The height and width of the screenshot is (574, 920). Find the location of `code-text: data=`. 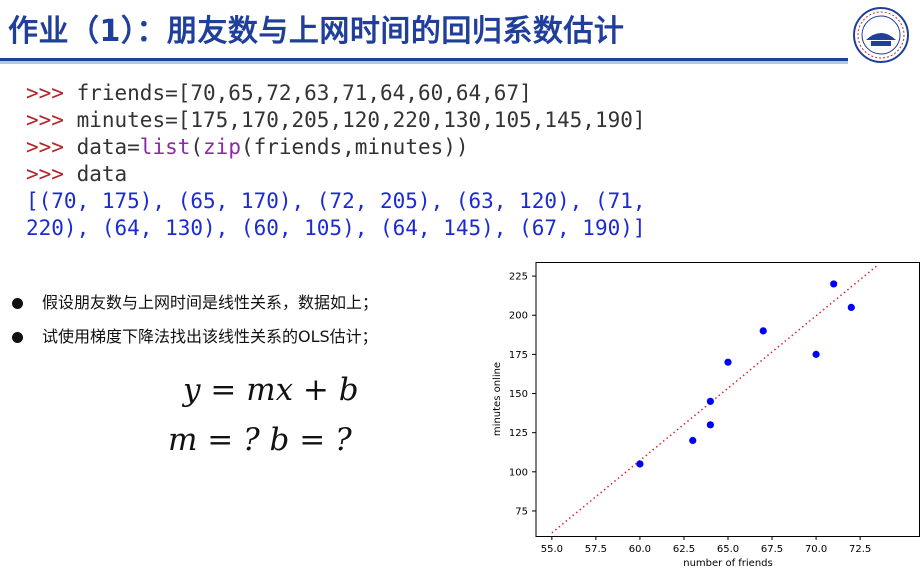

code-text: data= is located at coordinates (101, 147).